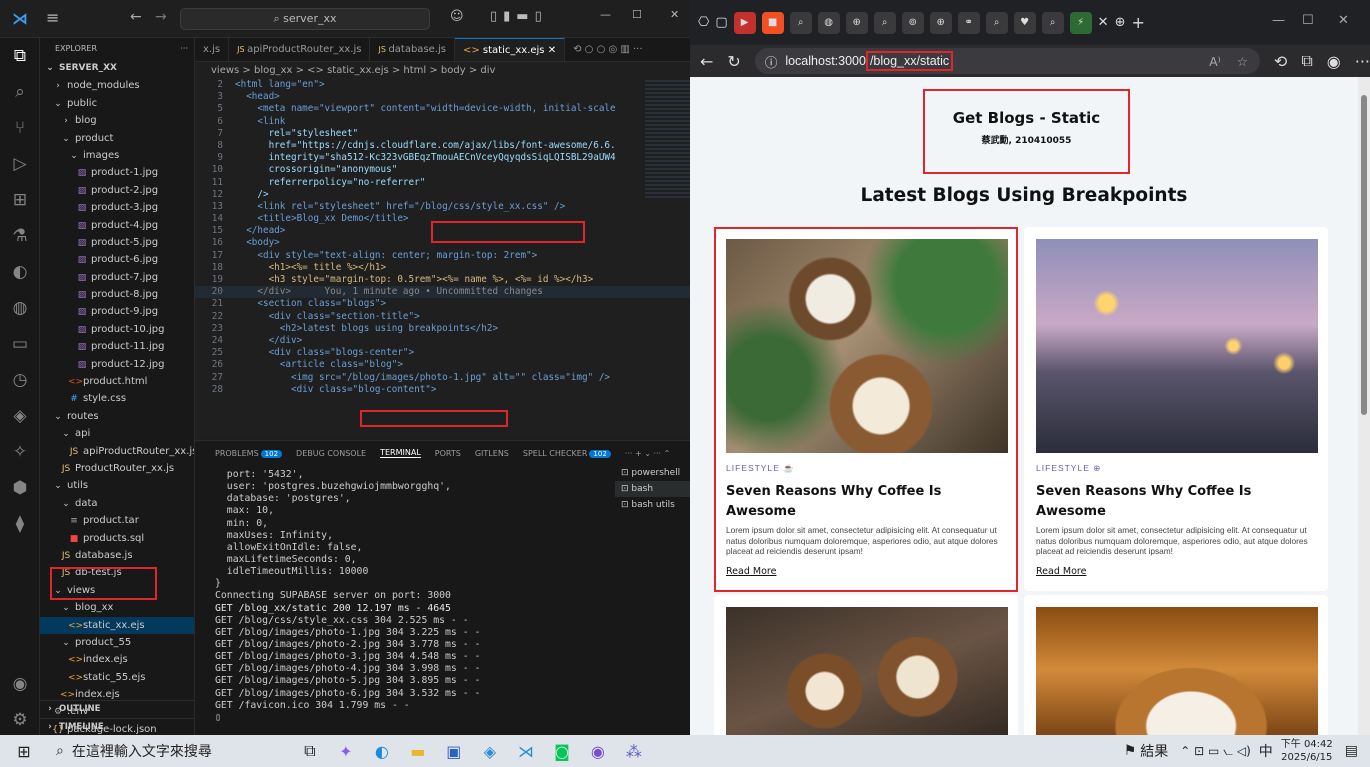 Image resolution: width=1370 pixels, height=767 pixels. What do you see at coordinates (667, 140) in the screenshot?
I see `minimap` at bounding box center [667, 140].